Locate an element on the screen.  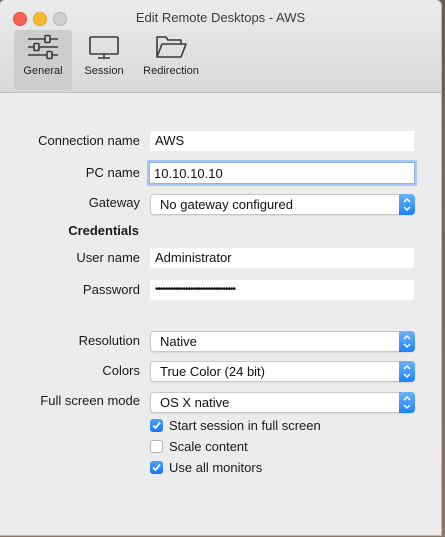
pc-name-label: PC name is located at coordinates (112, 172).